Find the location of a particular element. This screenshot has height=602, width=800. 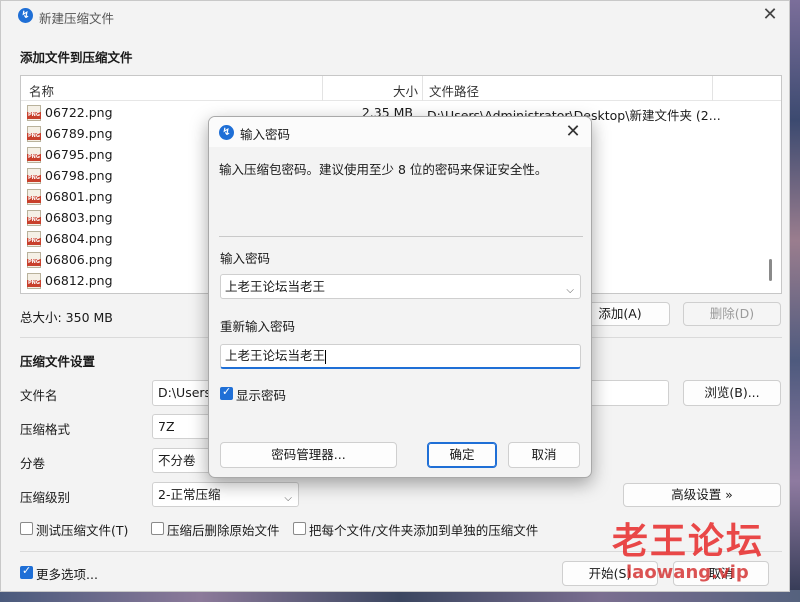

level-value: 2-正常压缩 is located at coordinates (189, 494).